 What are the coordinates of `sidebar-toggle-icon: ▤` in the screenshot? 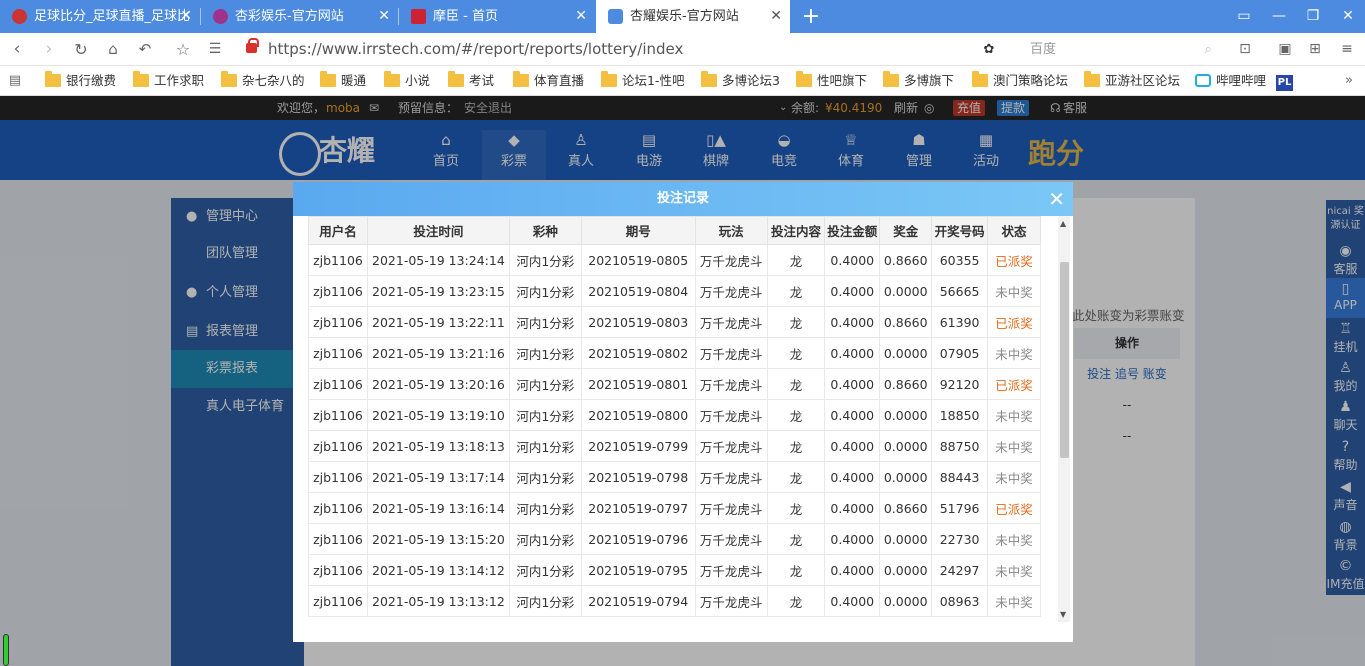 It's located at (15, 81).